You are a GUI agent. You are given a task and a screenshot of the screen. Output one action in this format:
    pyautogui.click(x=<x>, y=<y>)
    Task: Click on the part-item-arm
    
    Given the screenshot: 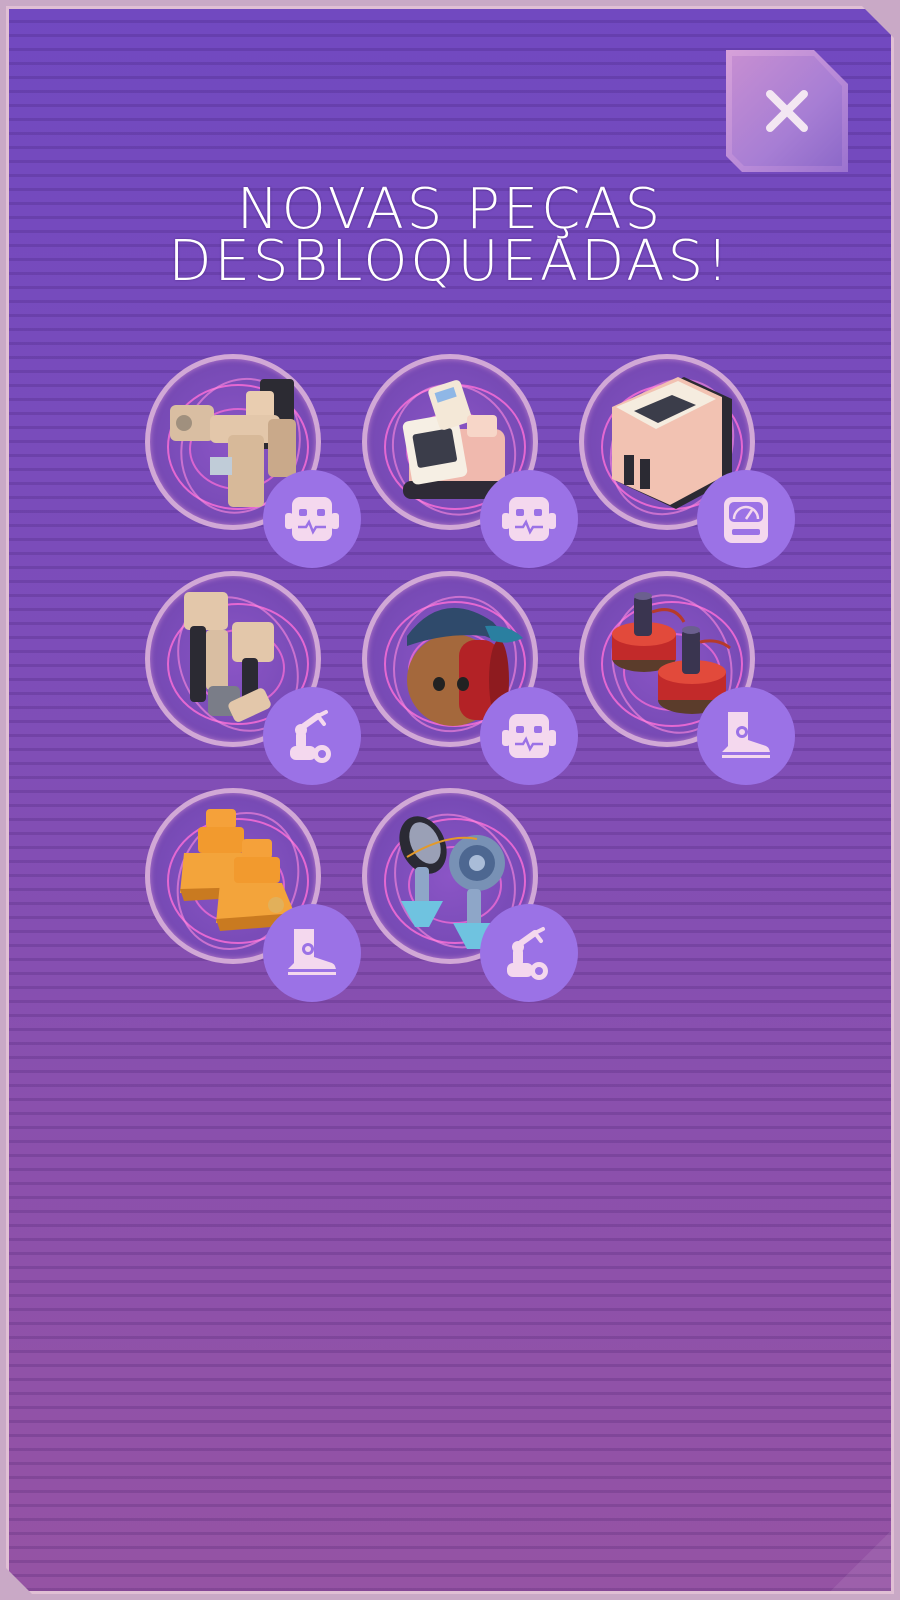 What is the action you would take?
    pyautogui.click(x=253, y=461)
    